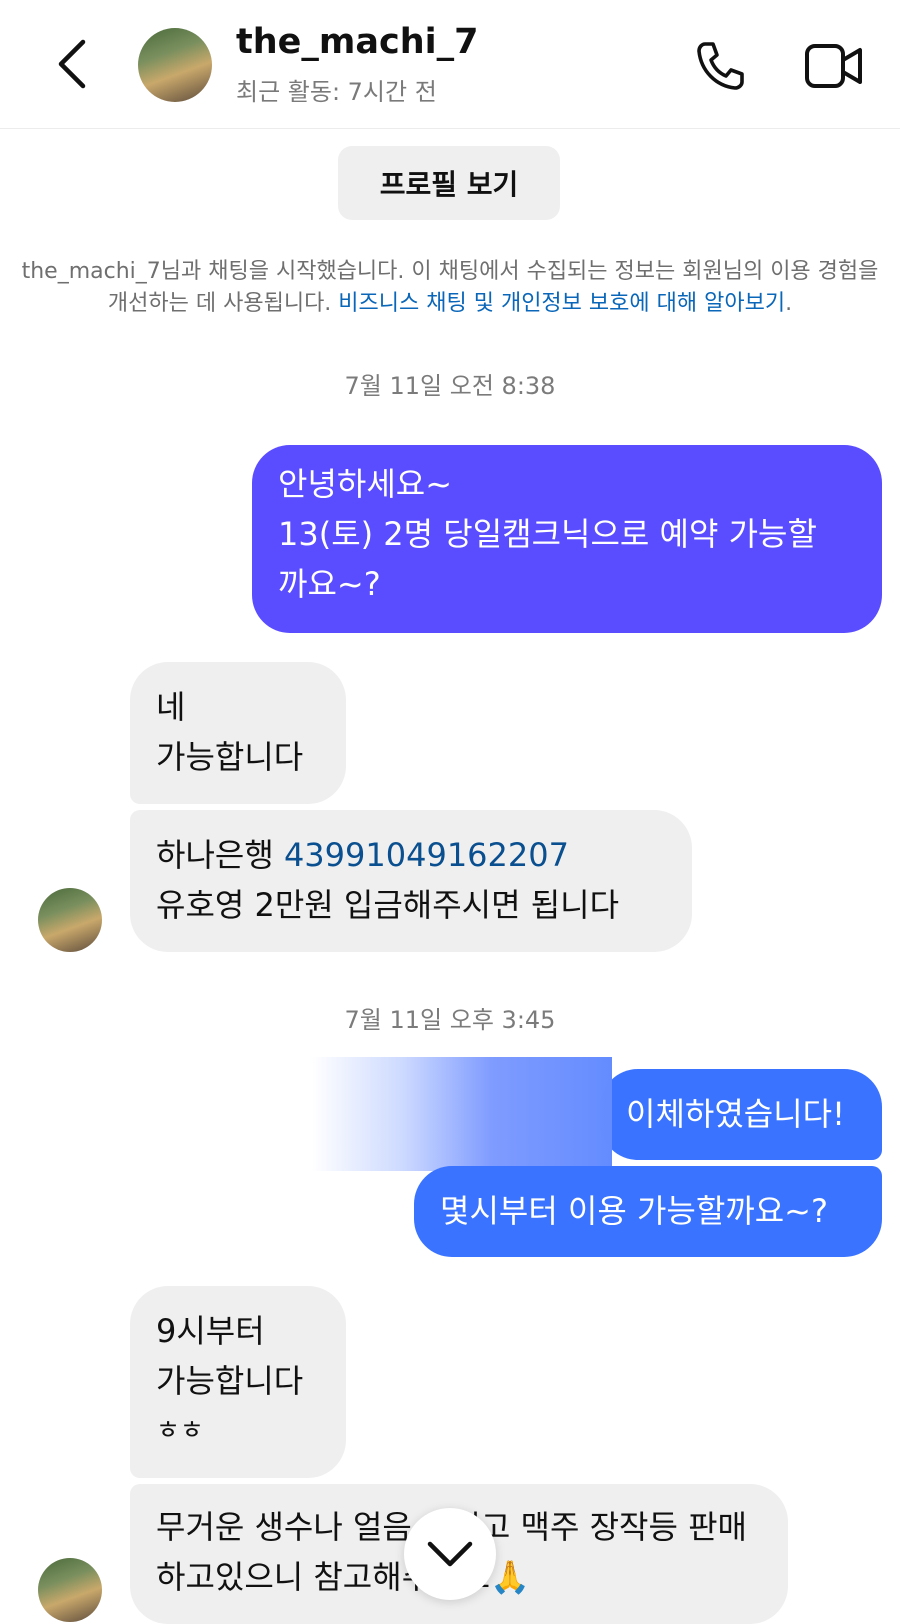  I want to click on message-line: 하나은행 43991049162207, so click(411, 855).